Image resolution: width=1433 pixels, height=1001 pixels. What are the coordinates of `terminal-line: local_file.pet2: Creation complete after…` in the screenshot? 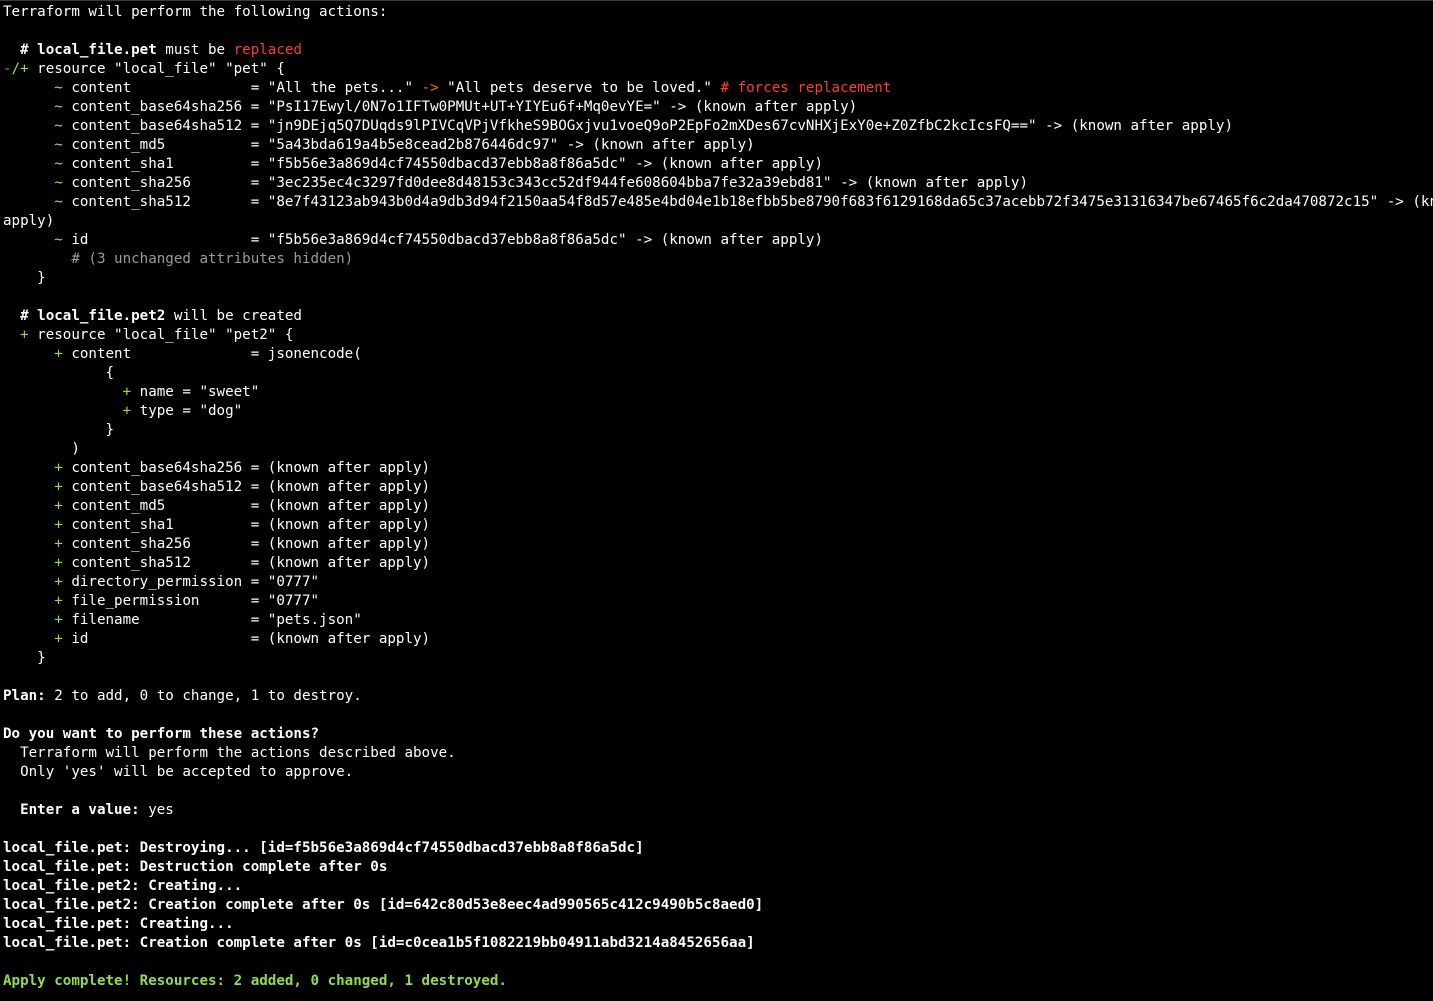 It's located at (718, 905).